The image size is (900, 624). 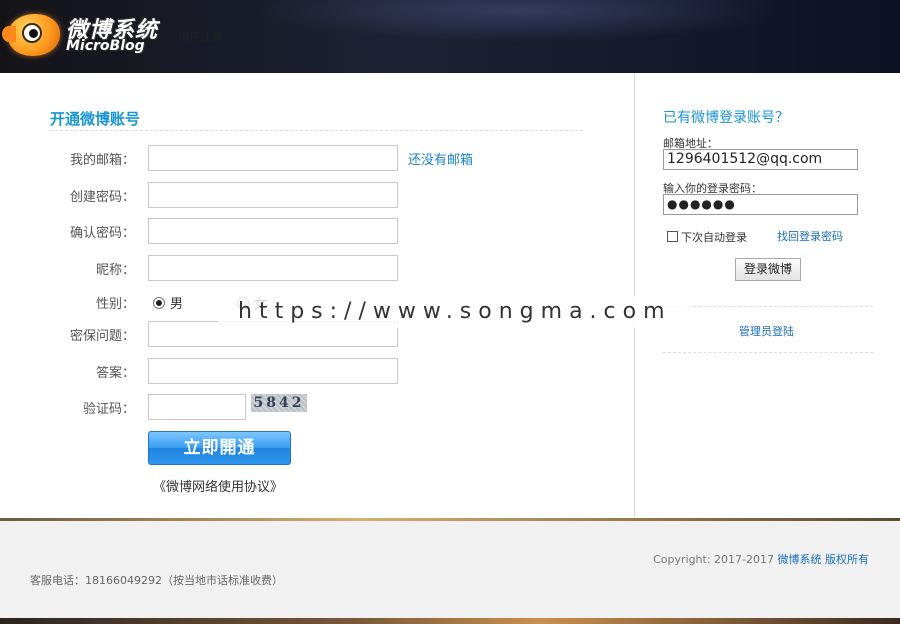 I want to click on email-input, so click(x=273, y=158).